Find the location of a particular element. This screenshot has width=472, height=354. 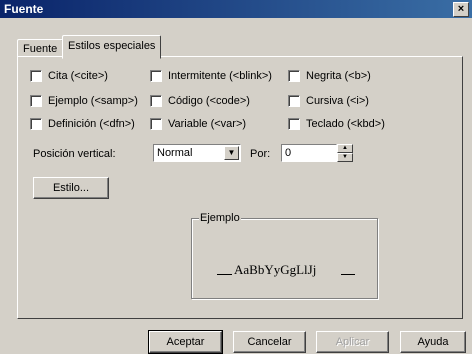

checkbox-label: Teclado (<kbd>) is located at coordinates (345, 124).